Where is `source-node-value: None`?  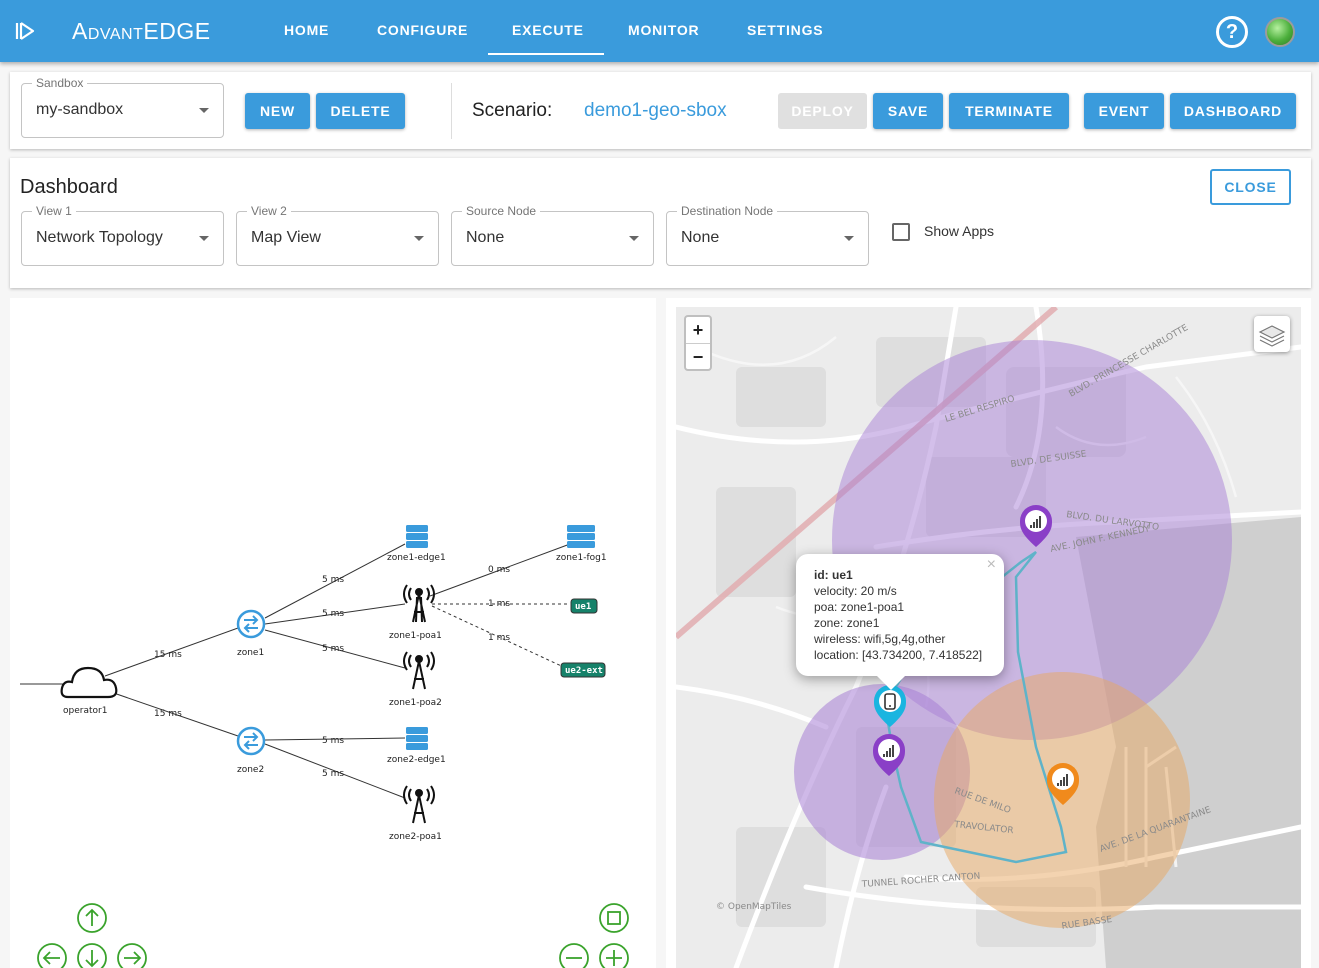 source-node-value: None is located at coordinates (485, 237).